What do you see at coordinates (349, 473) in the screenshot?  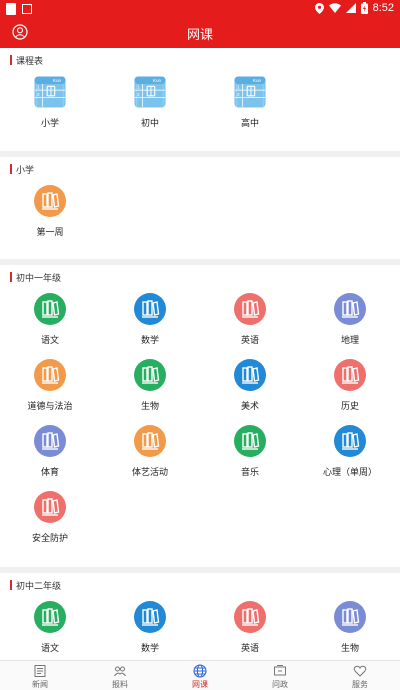 I see `item-label: 心理（单周）` at bounding box center [349, 473].